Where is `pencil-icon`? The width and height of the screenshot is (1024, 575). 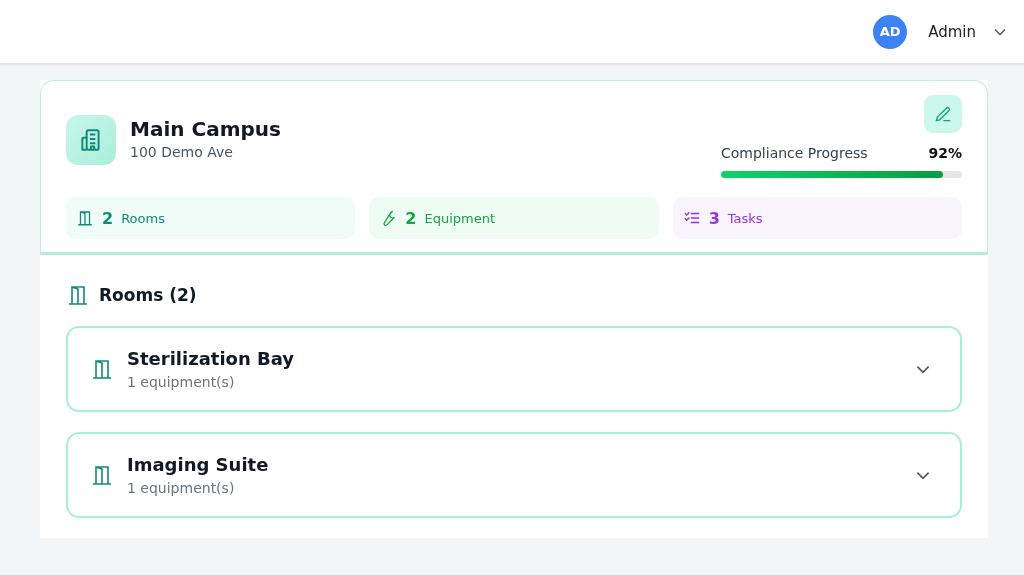
pencil-icon is located at coordinates (943, 114).